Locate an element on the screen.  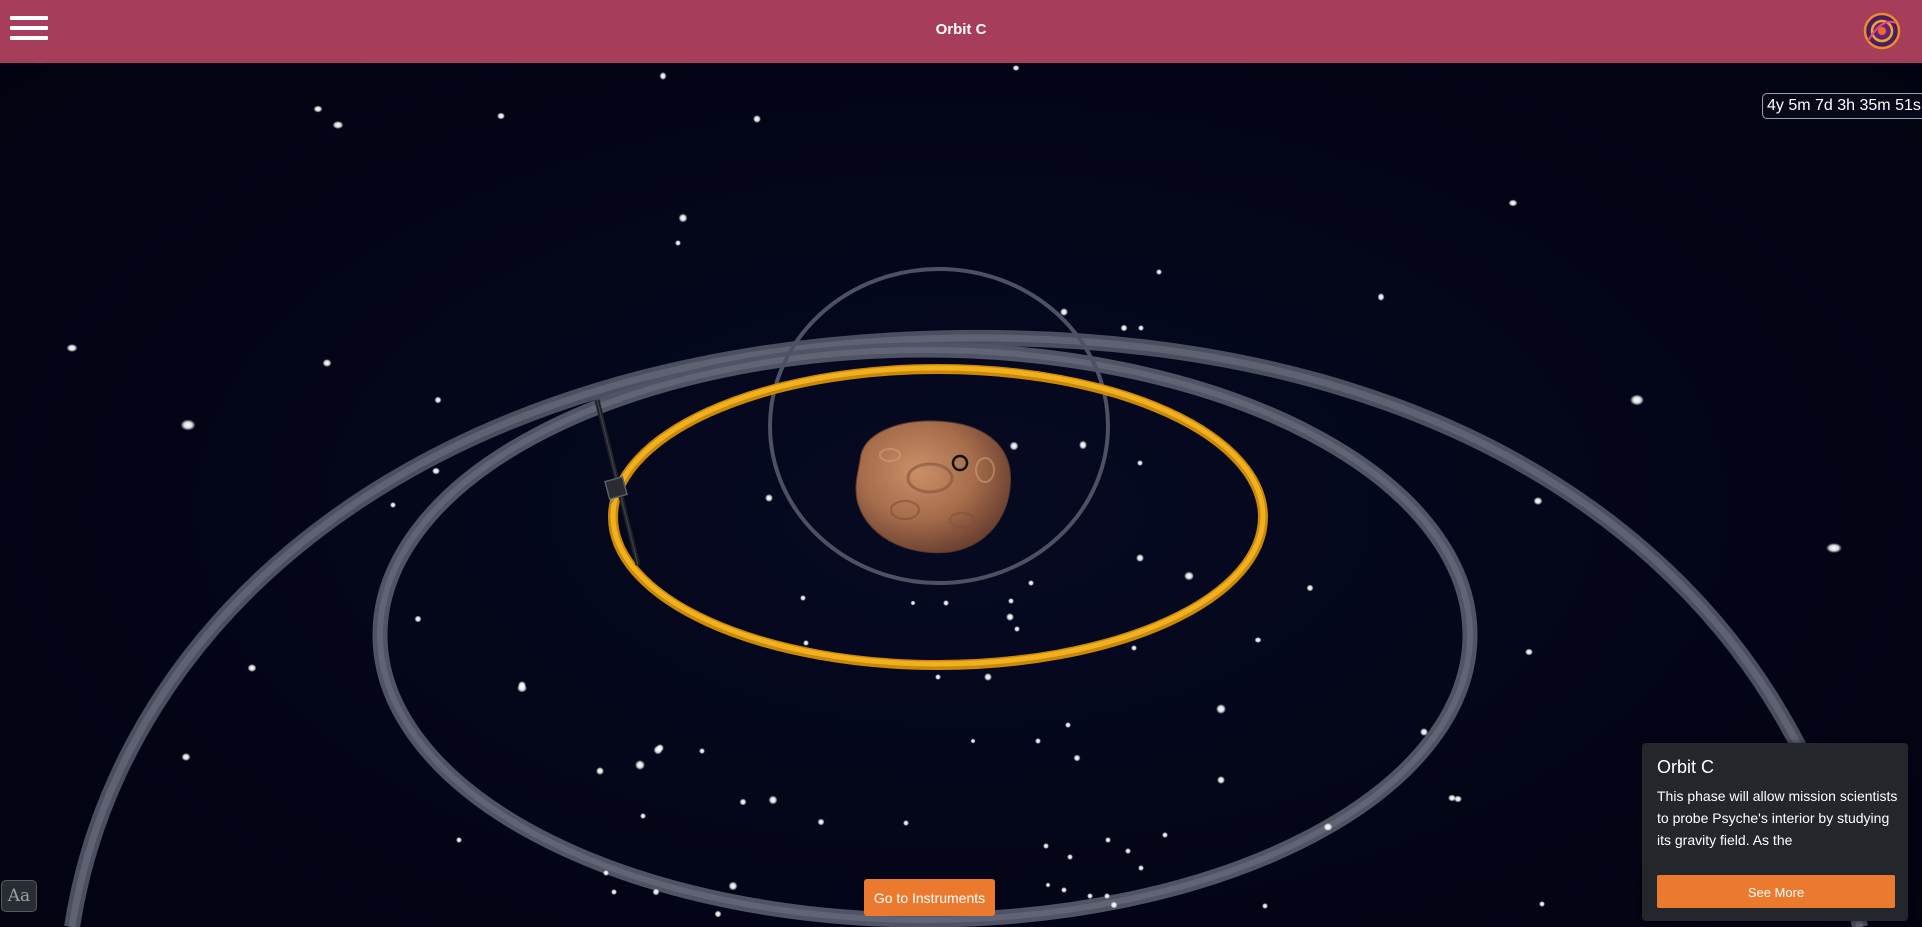
page-title: Orbit C is located at coordinates (961, 29).